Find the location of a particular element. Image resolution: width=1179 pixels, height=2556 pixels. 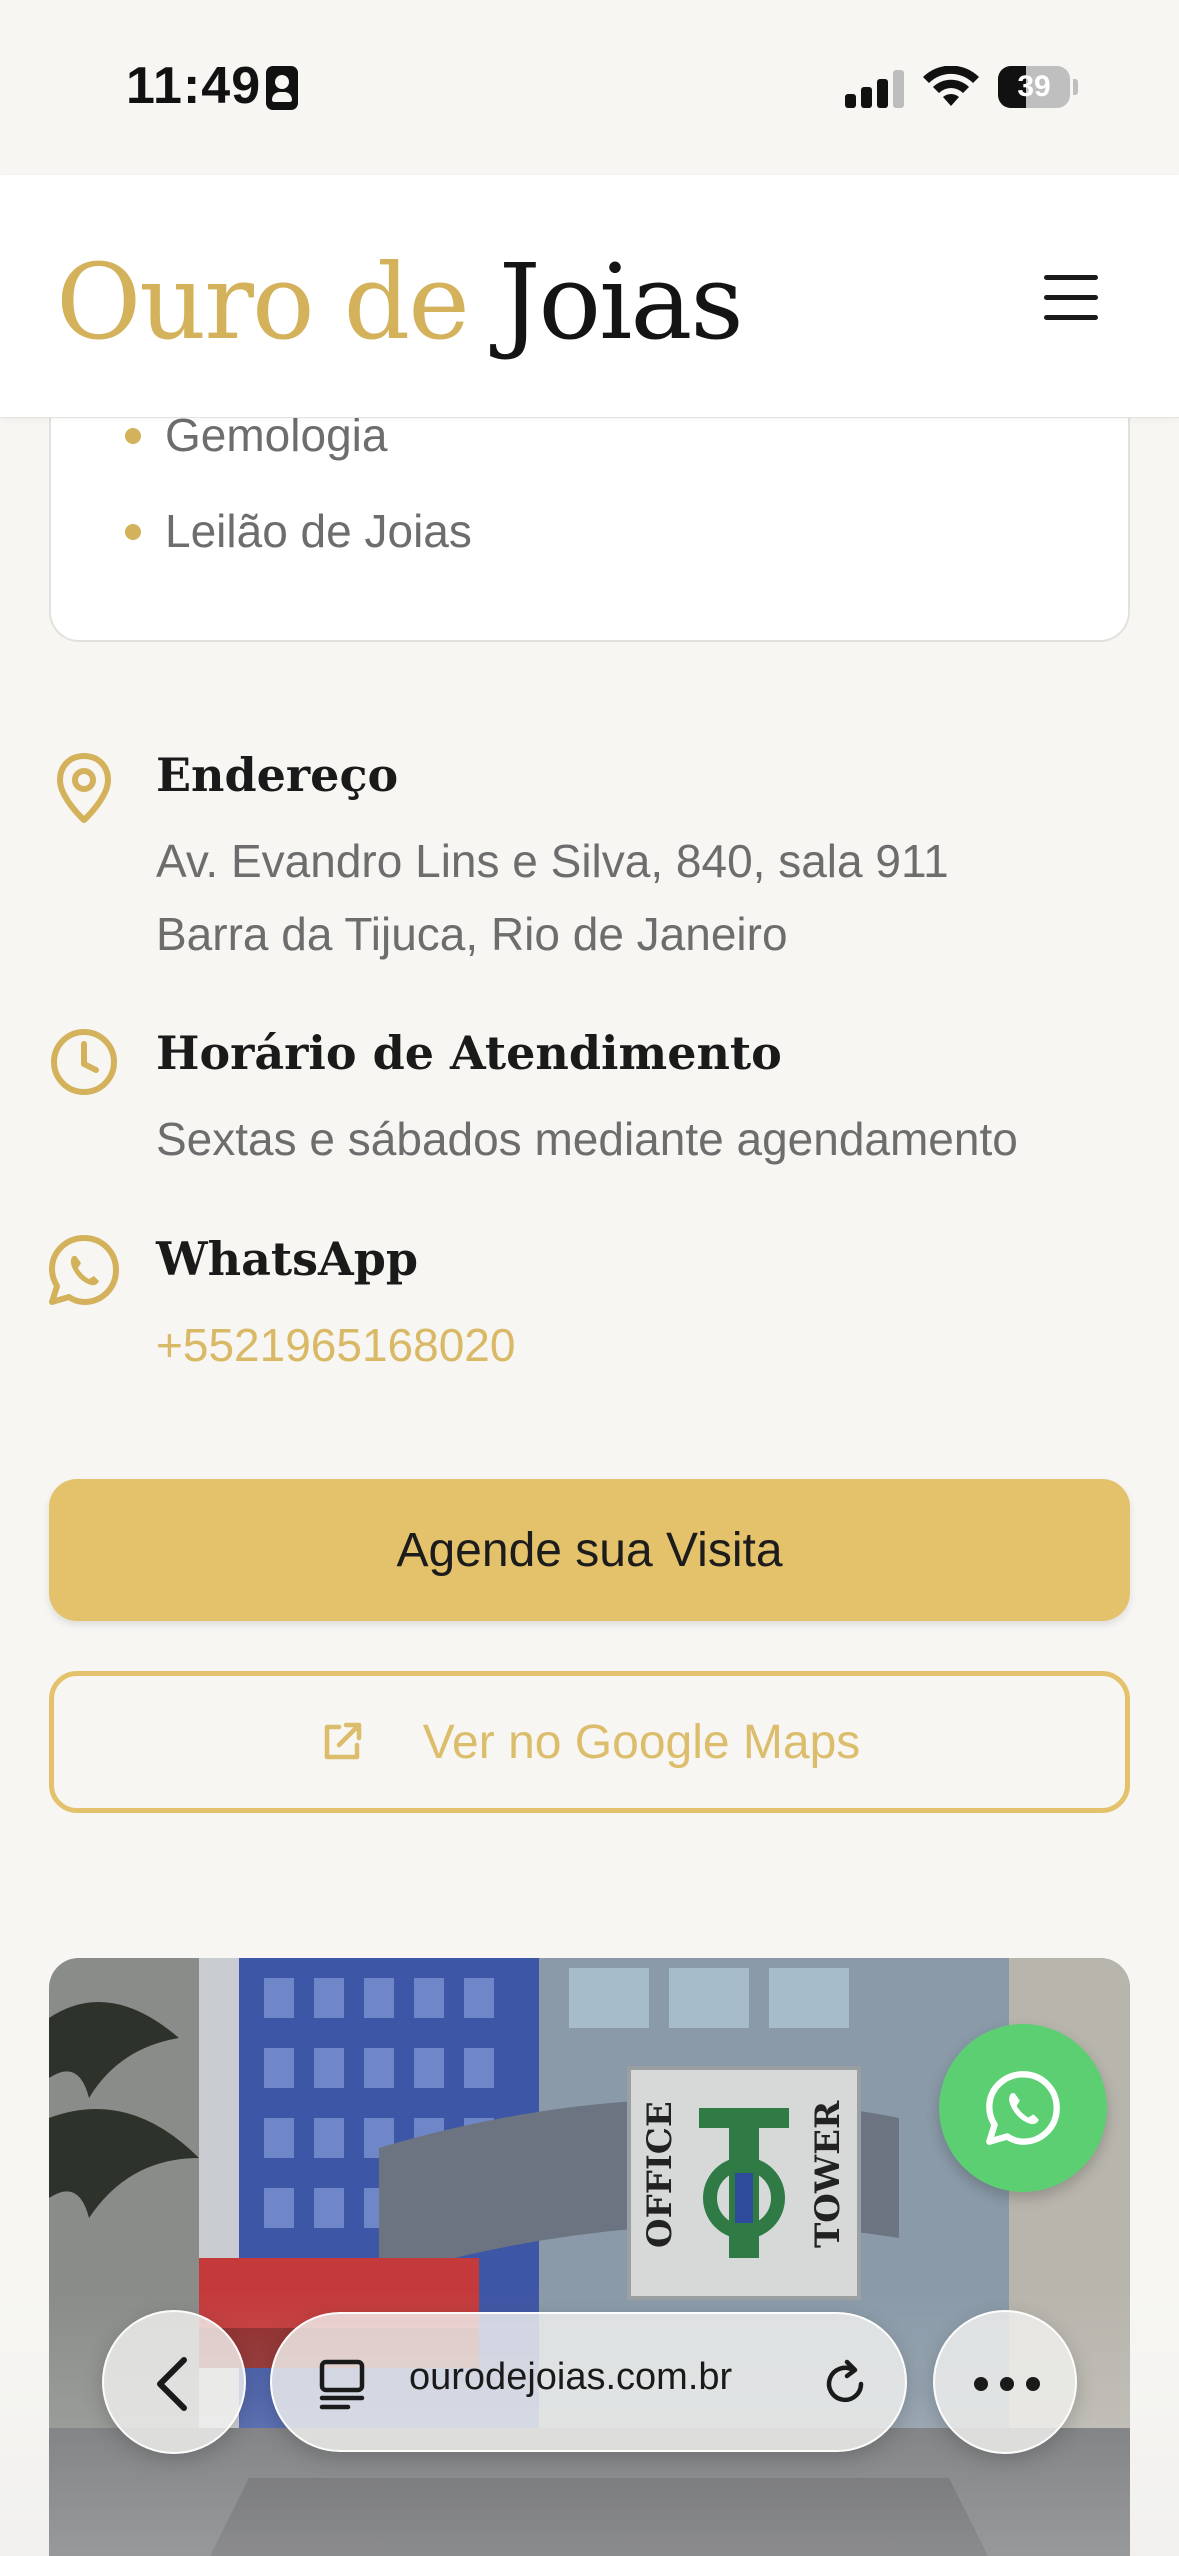

battery-level: 39 is located at coordinates (1034, 86).